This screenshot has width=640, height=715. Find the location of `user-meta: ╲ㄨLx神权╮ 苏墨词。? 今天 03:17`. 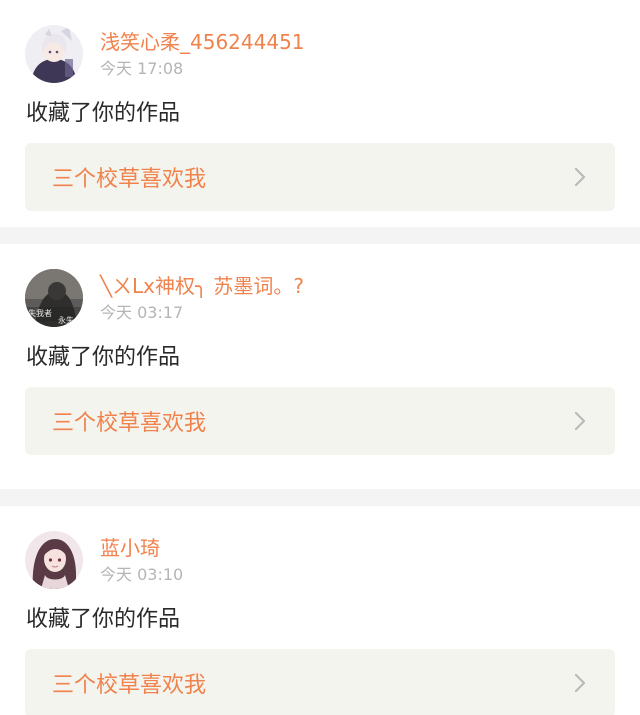

user-meta: ╲ㄨLx神权╮ 苏墨词。? 今天 03:17 is located at coordinates (202, 298).